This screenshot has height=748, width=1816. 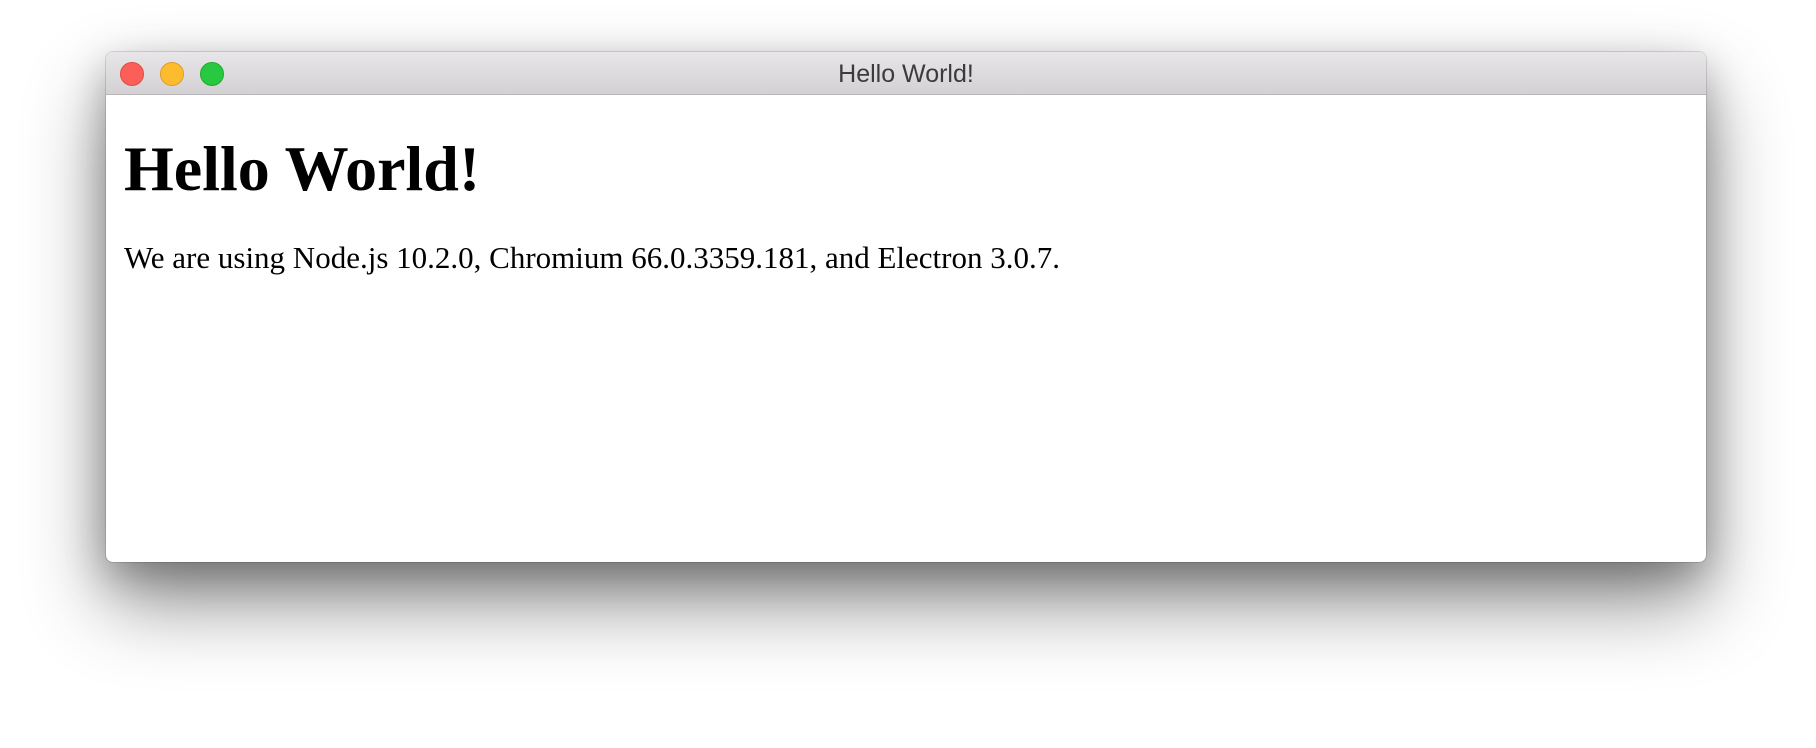 I want to click on chromium-version: 66.0.3359.181, so click(x=720, y=257).